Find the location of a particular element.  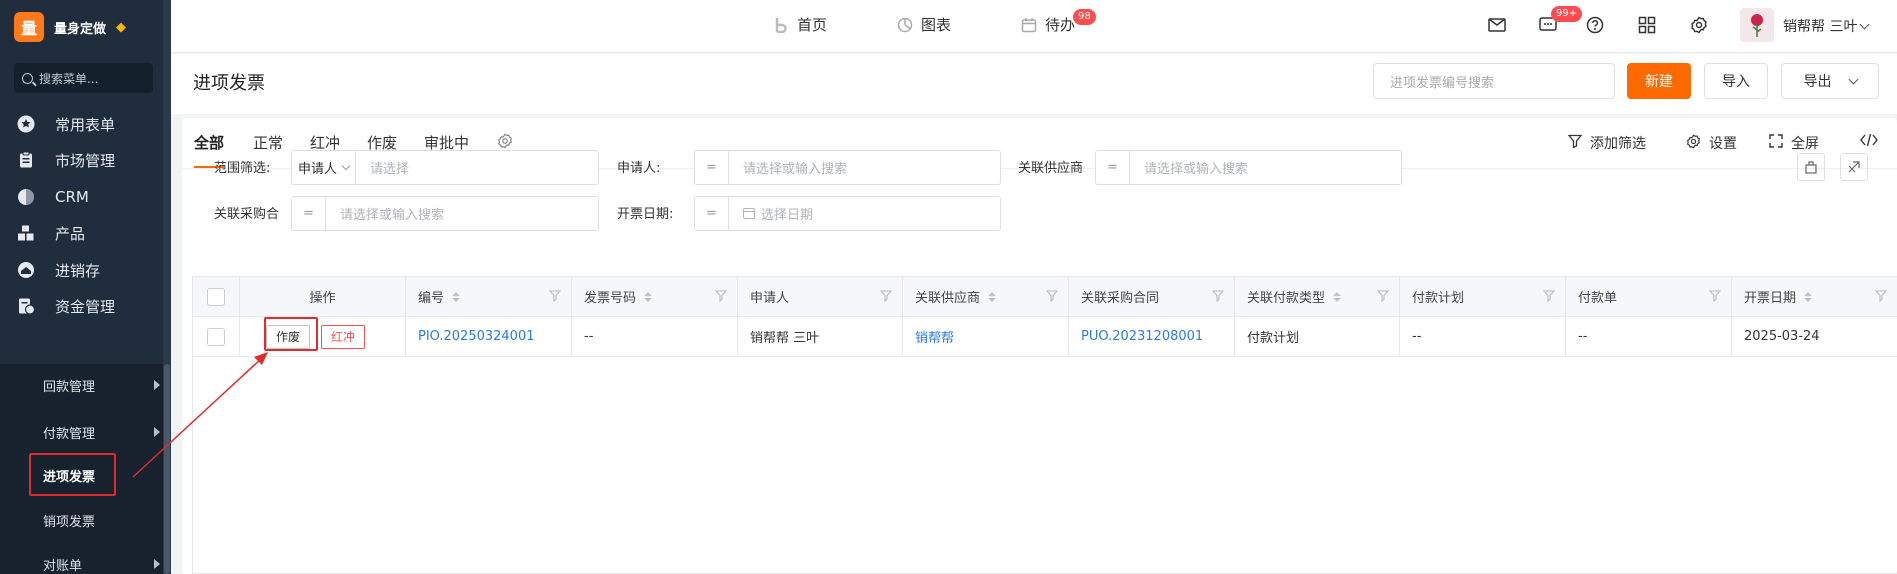

cell-applicant: 销帮帮 三叶 is located at coordinates (820, 337).